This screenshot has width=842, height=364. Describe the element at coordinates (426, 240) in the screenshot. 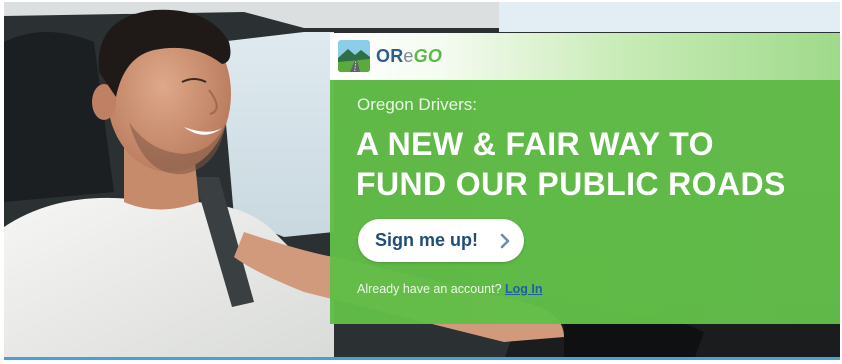

I see `sign-up-label: Sign me up!` at that location.